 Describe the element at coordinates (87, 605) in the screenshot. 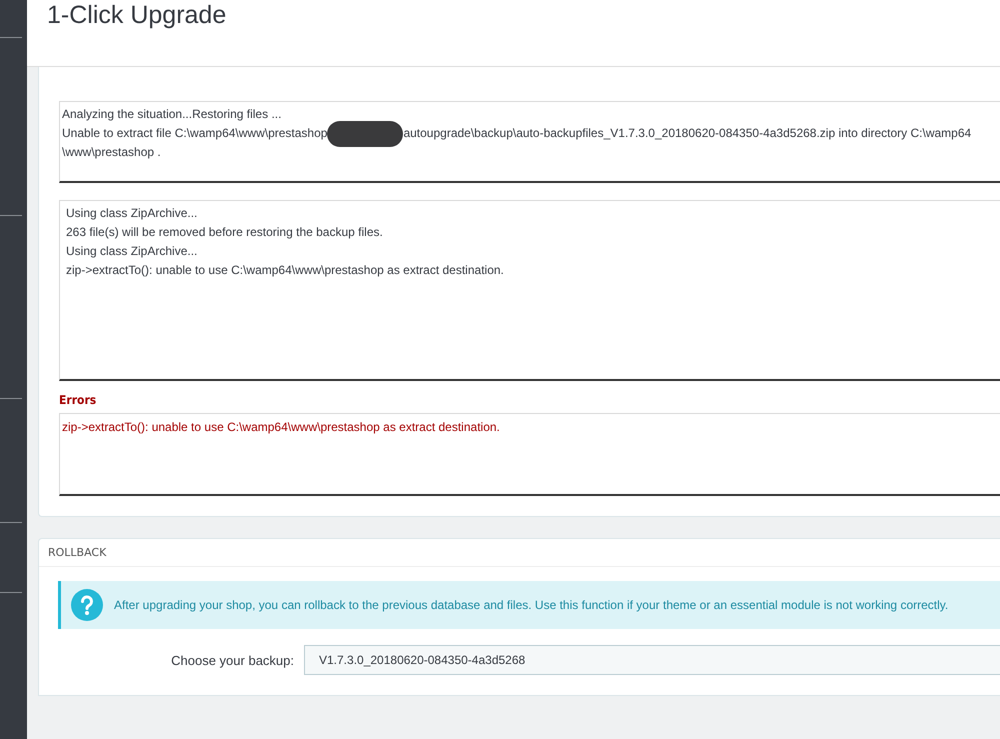

I see `help-icon` at that location.